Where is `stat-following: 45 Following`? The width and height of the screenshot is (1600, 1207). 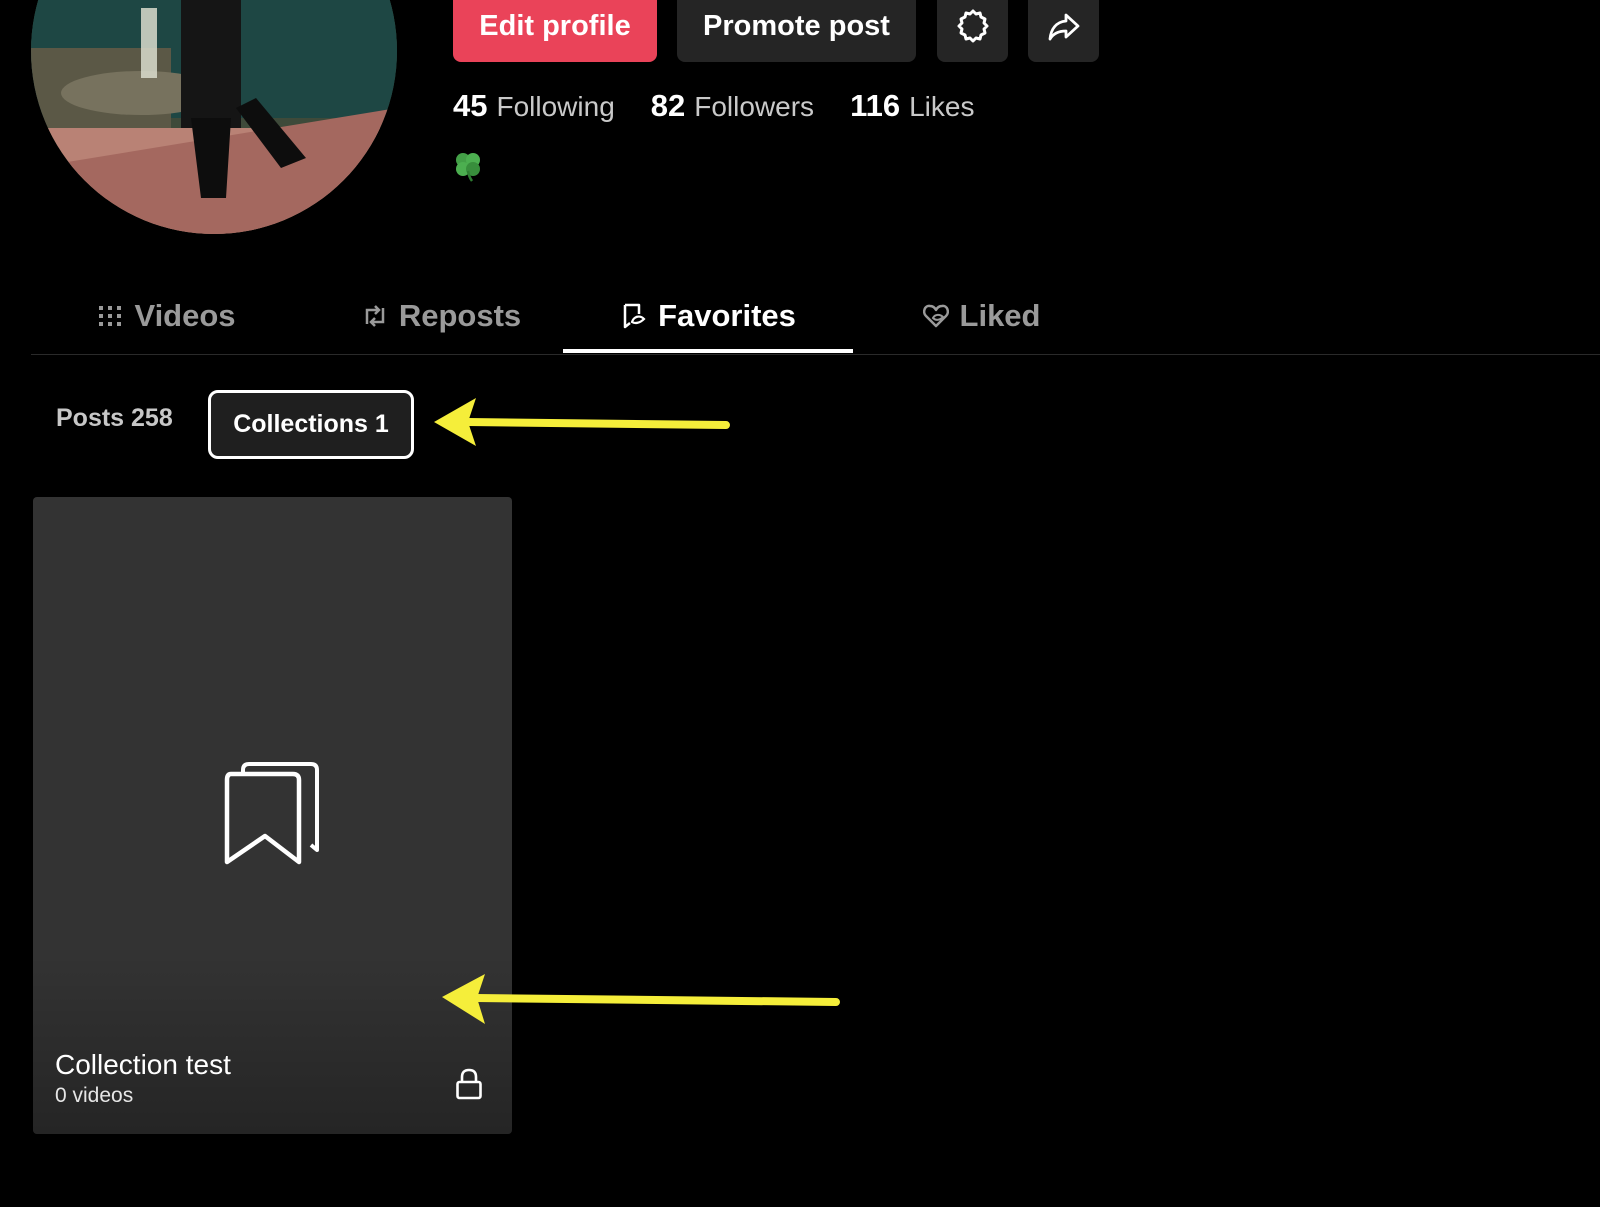
stat-following: 45 Following is located at coordinates (534, 106).